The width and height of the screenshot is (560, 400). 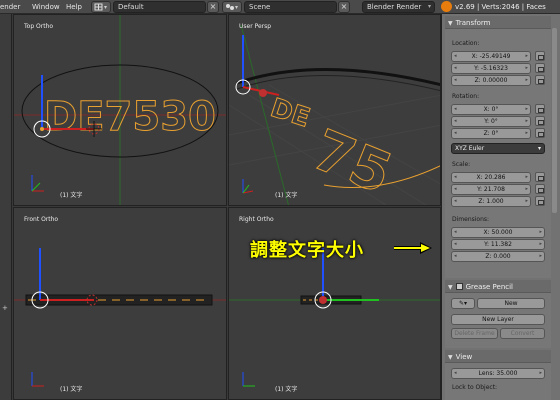 I want to click on scene-dropdown: Scene, so click(x=290, y=7).